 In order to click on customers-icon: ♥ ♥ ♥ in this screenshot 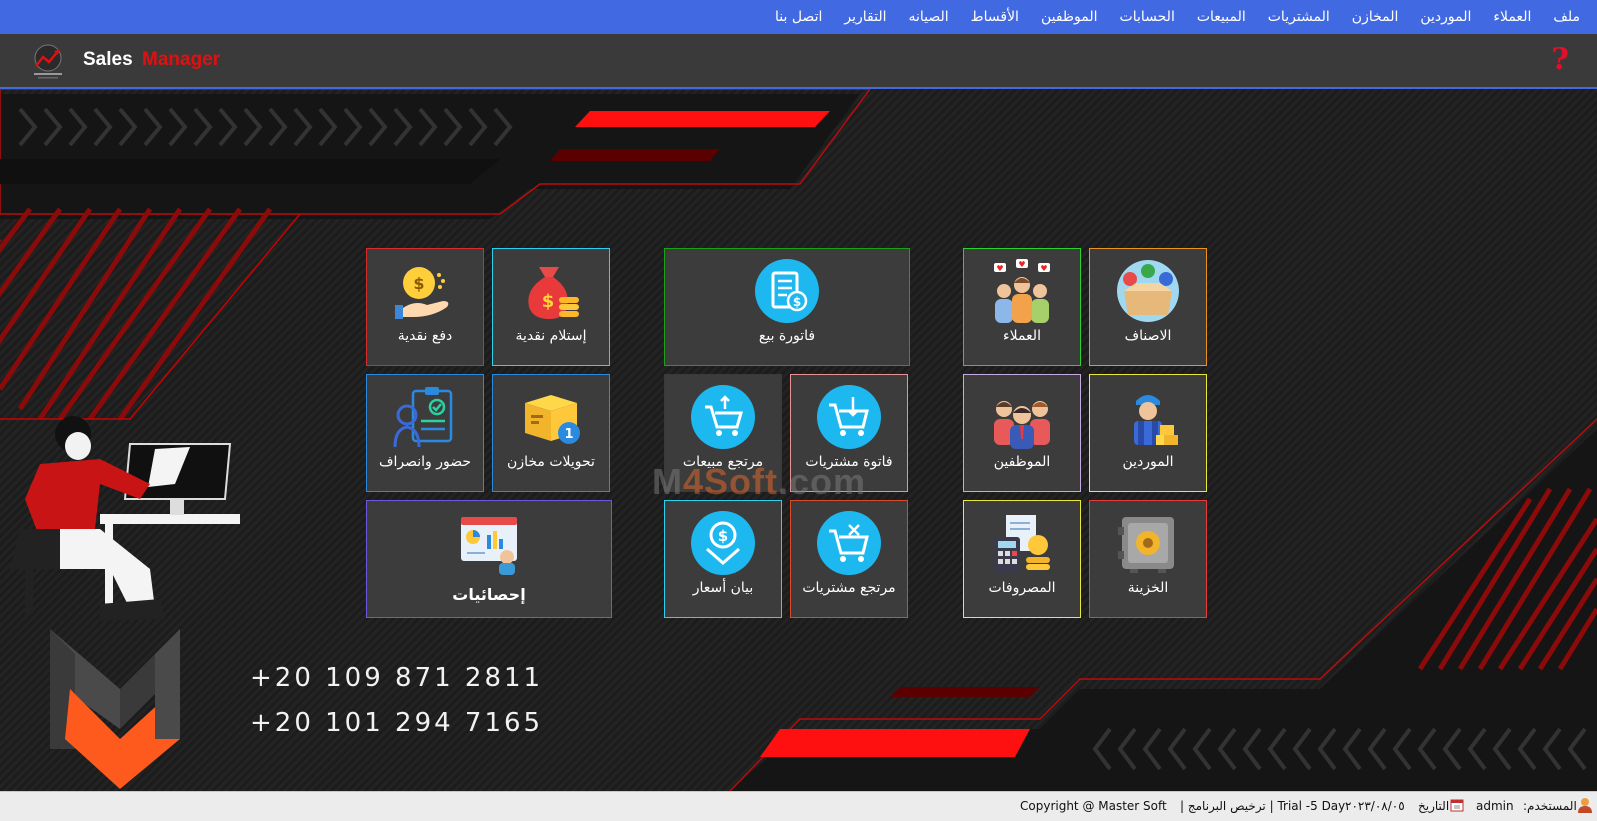, I will do `click(1022, 291)`.